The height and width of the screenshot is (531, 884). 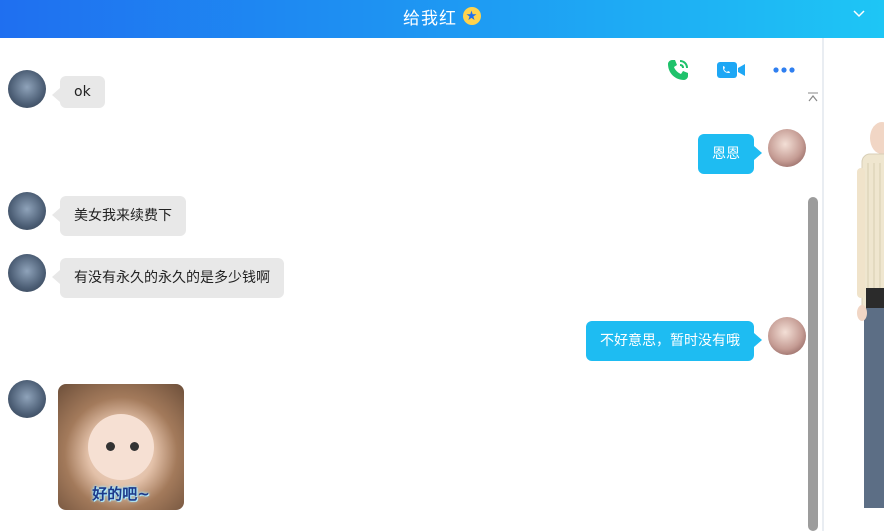 I want to click on call-toolbar, so click(x=735, y=70).